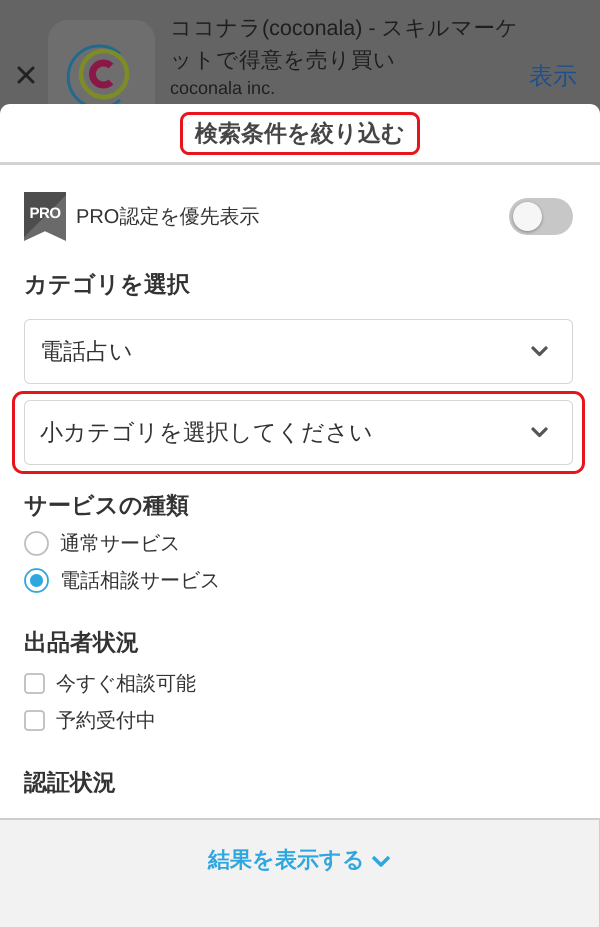  I want to click on section-heading: カテゴリを選択, so click(107, 284).